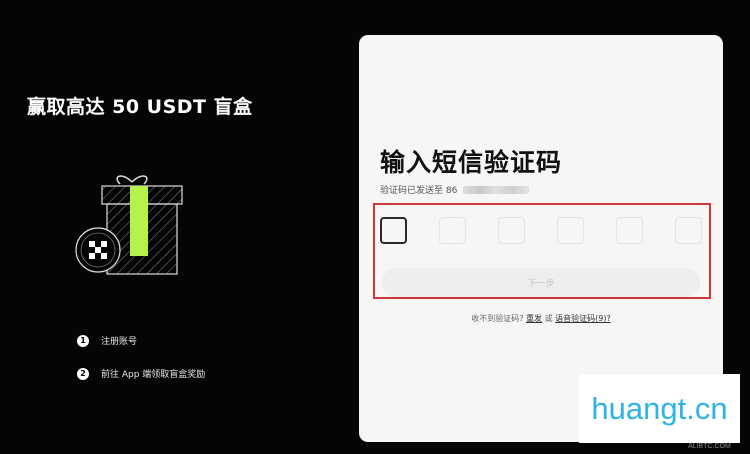 The height and width of the screenshot is (454, 750). What do you see at coordinates (119, 342) in the screenshot?
I see `step-label: 注册账号` at bounding box center [119, 342].